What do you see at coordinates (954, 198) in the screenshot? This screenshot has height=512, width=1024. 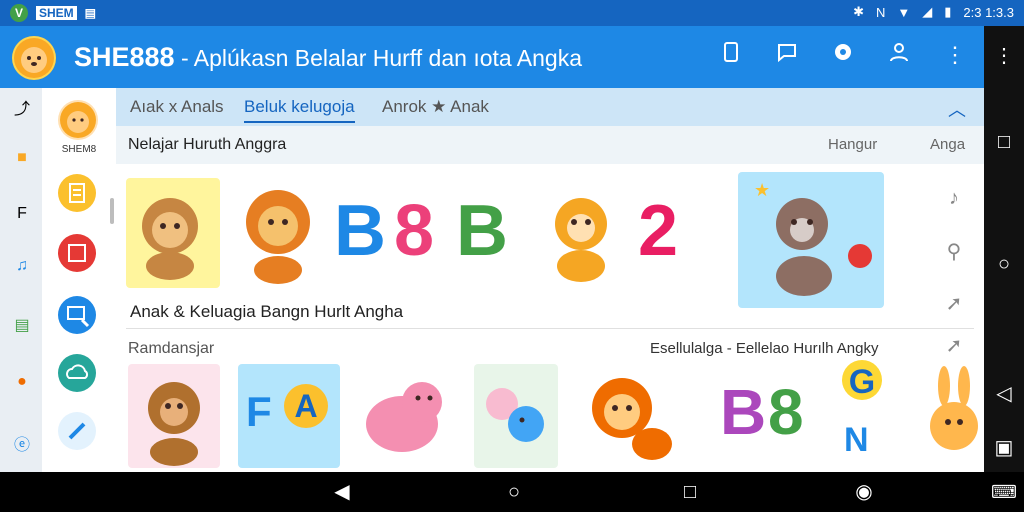 I see `music-note-icon: ♪` at bounding box center [954, 198].